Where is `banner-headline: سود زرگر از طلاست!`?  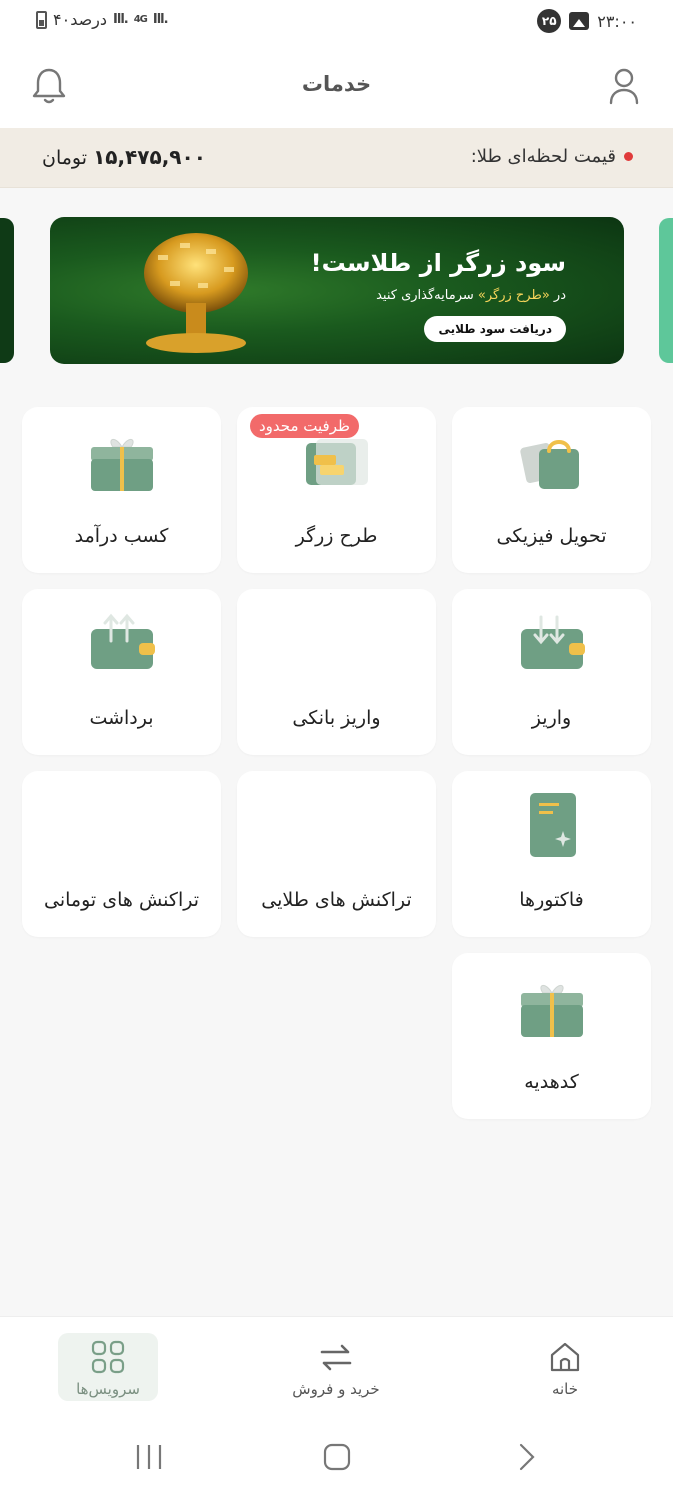 banner-headline: سود زرگر از طلاست! is located at coordinates (438, 263).